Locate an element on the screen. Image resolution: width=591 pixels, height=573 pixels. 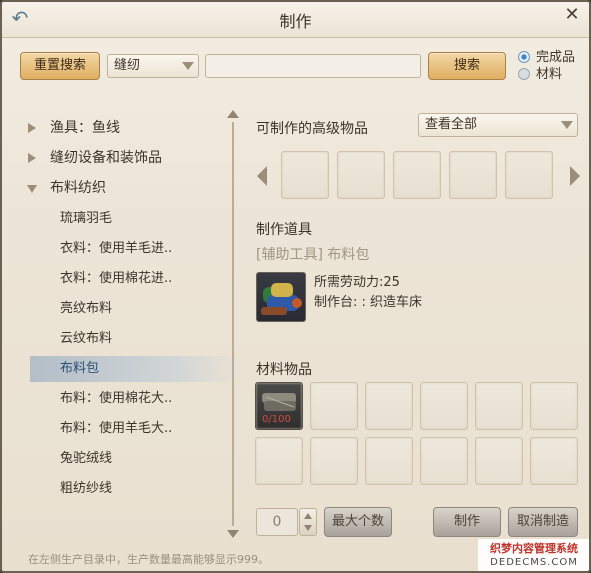
category-select-value: 缝纫 is located at coordinates (127, 65).